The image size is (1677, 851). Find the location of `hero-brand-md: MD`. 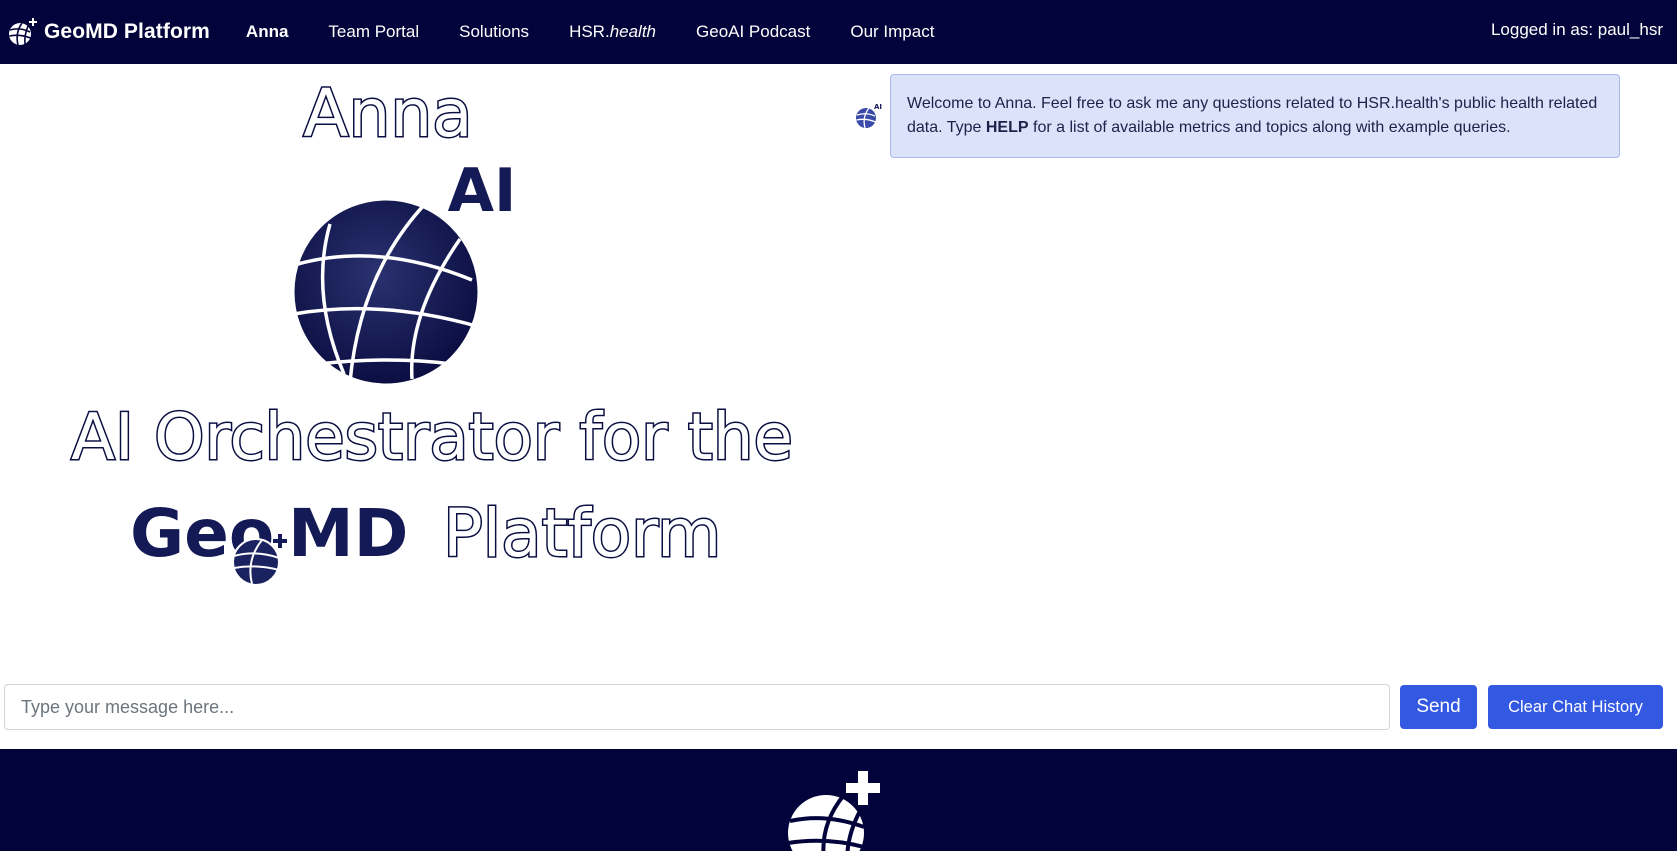

hero-brand-md: MD is located at coordinates (348, 533).